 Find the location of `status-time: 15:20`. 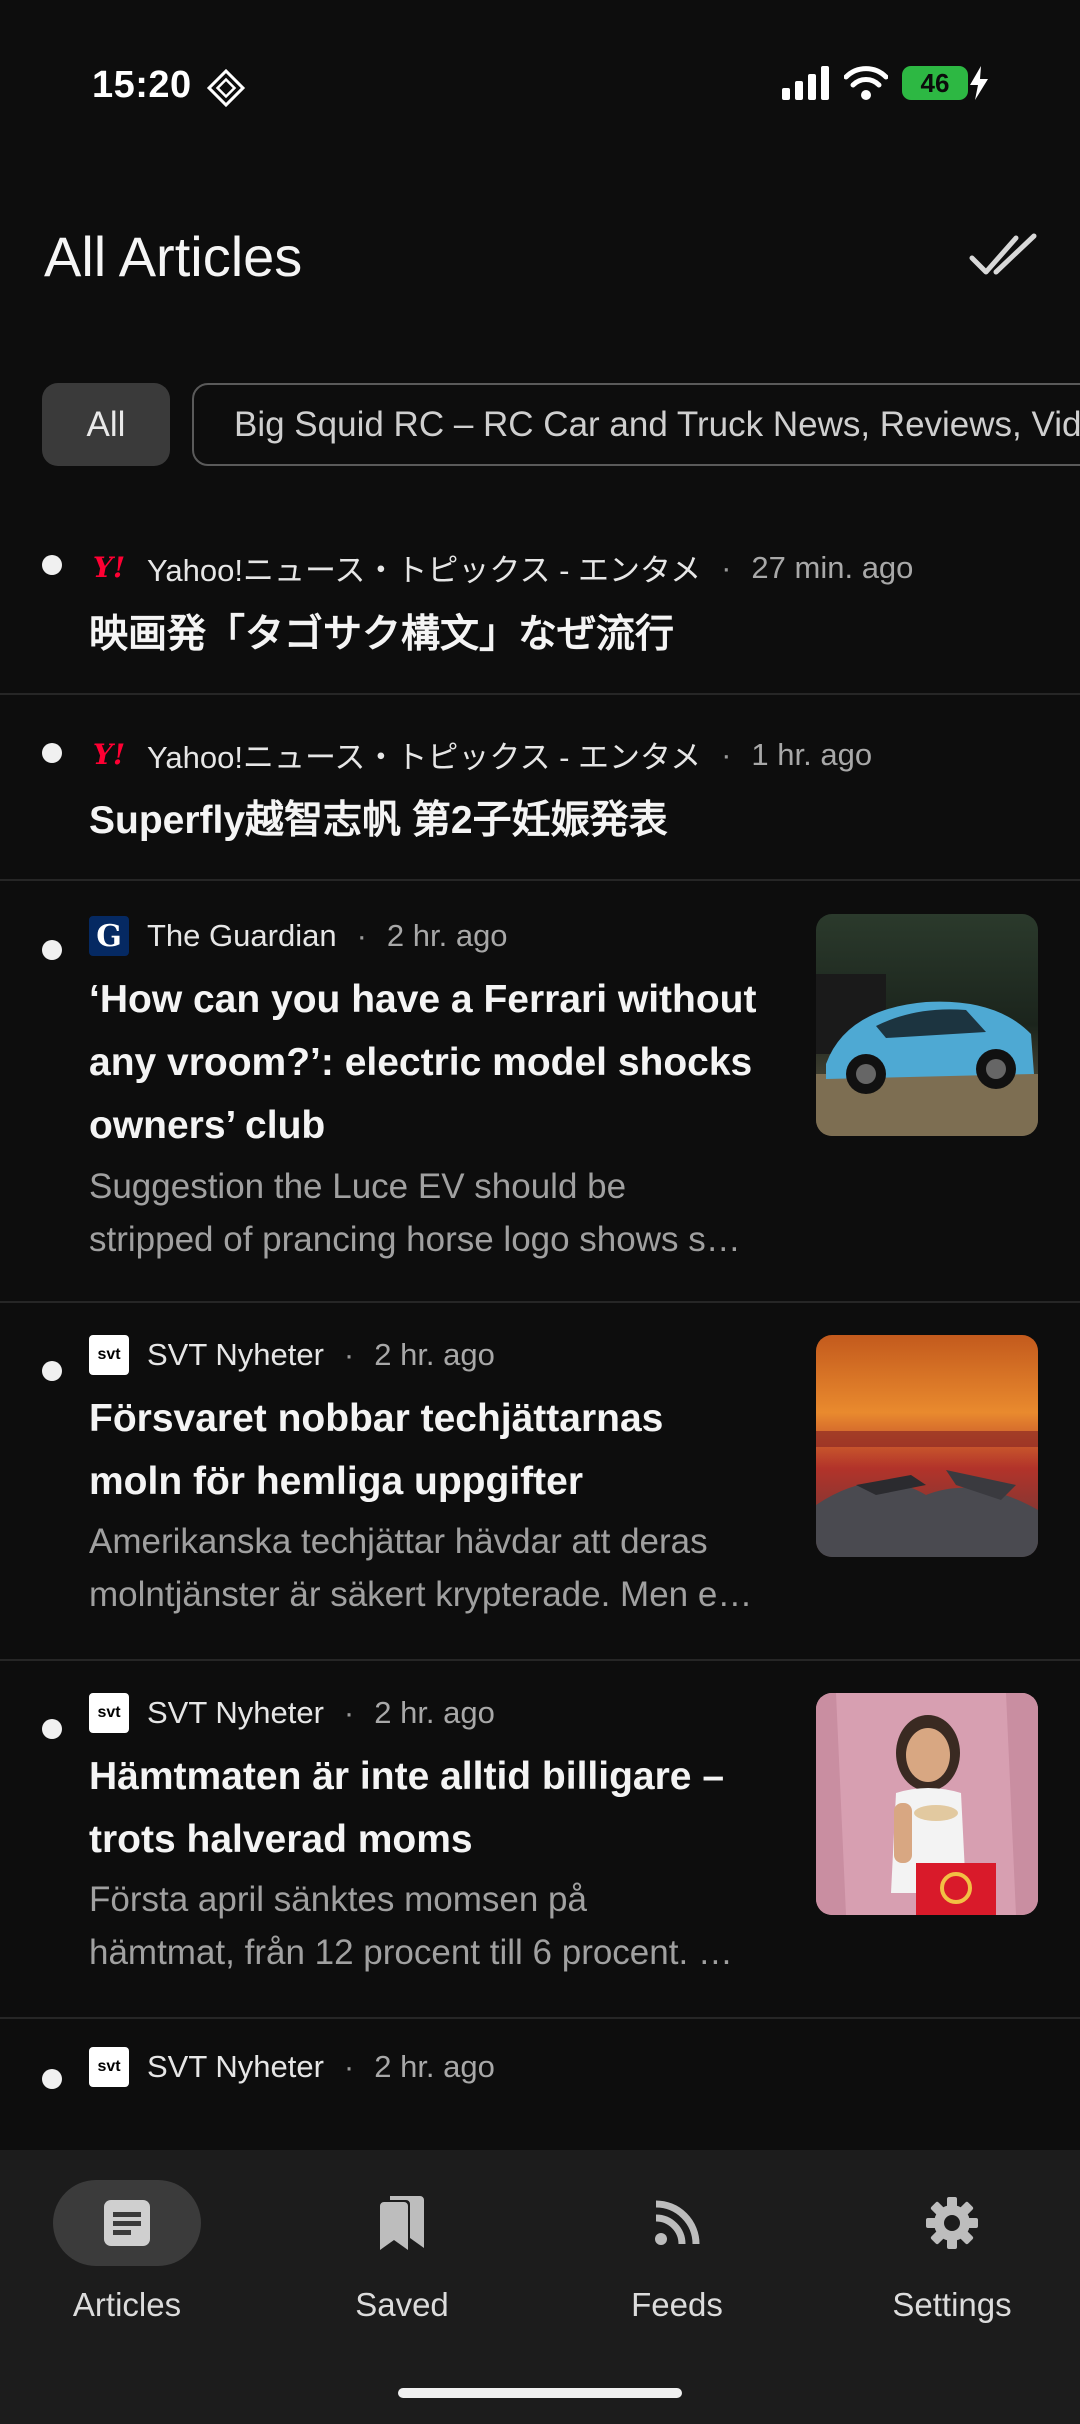

status-time: 15:20 is located at coordinates (142, 85).